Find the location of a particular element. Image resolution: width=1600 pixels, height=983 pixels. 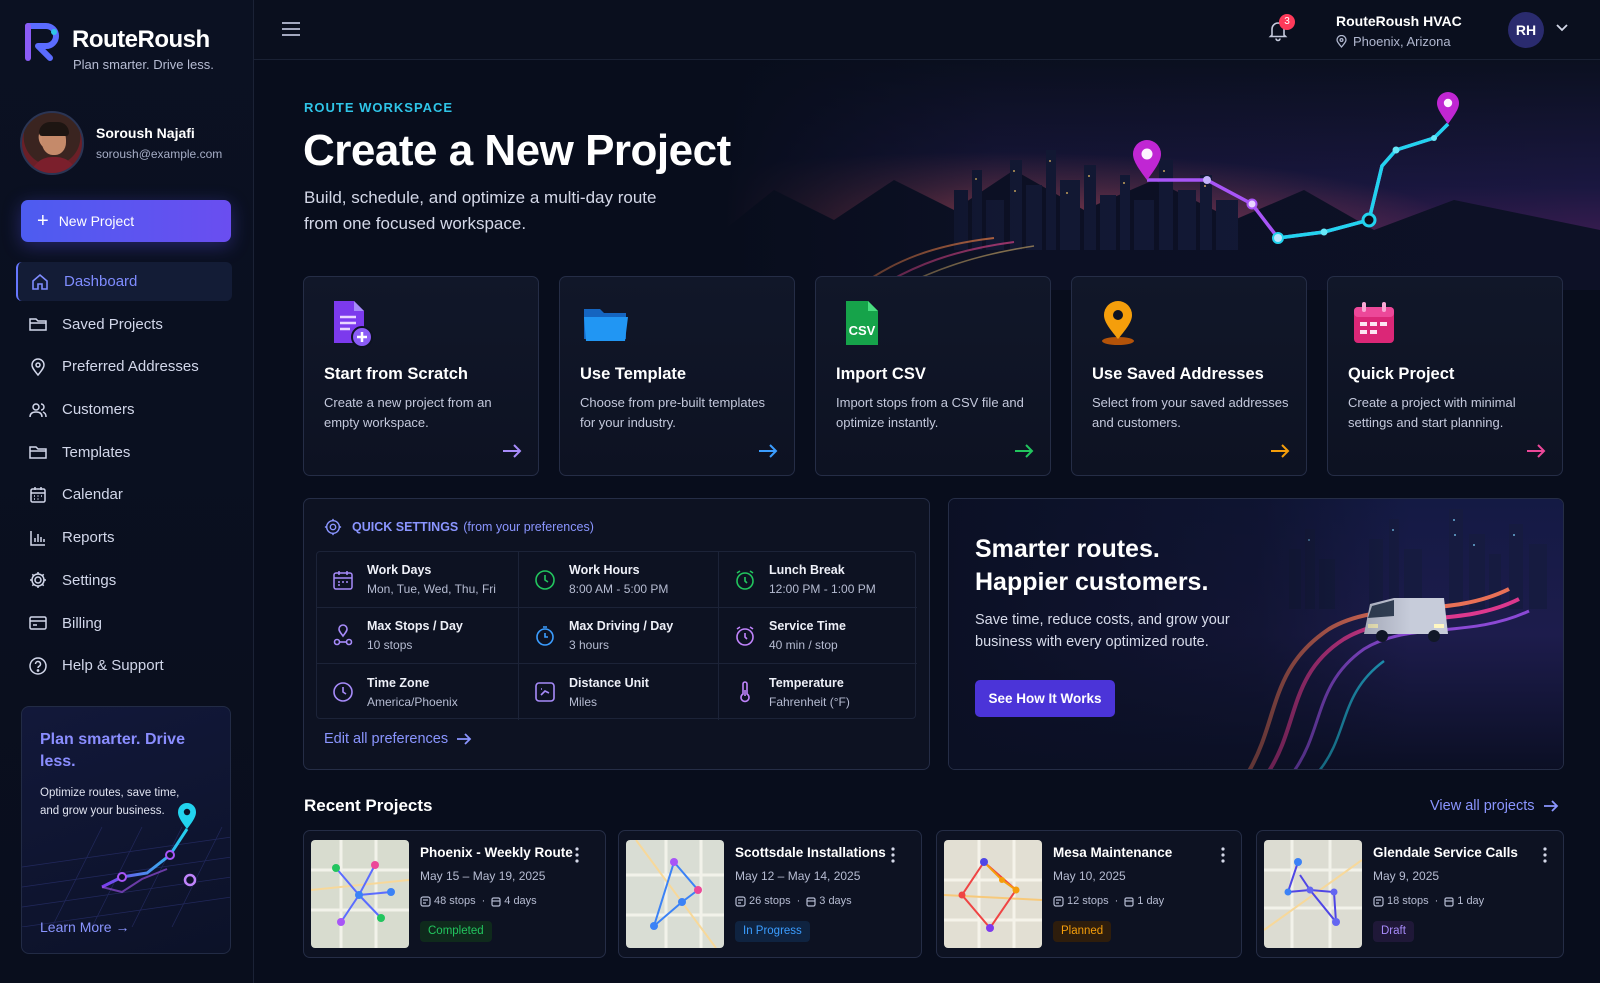

stops-icon is located at coordinates (740, 901).